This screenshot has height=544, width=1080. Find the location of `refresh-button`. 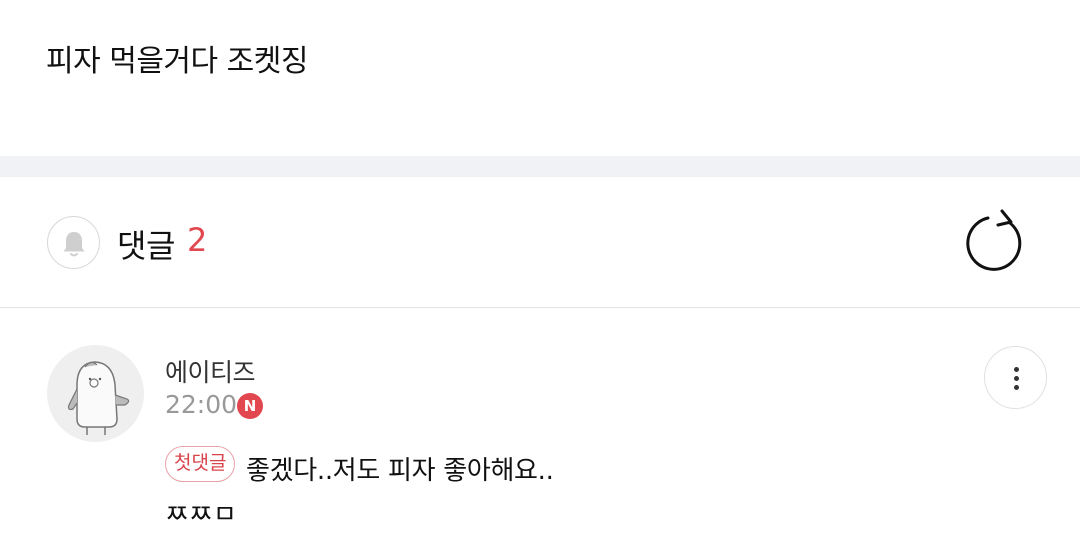

refresh-button is located at coordinates (996, 241).